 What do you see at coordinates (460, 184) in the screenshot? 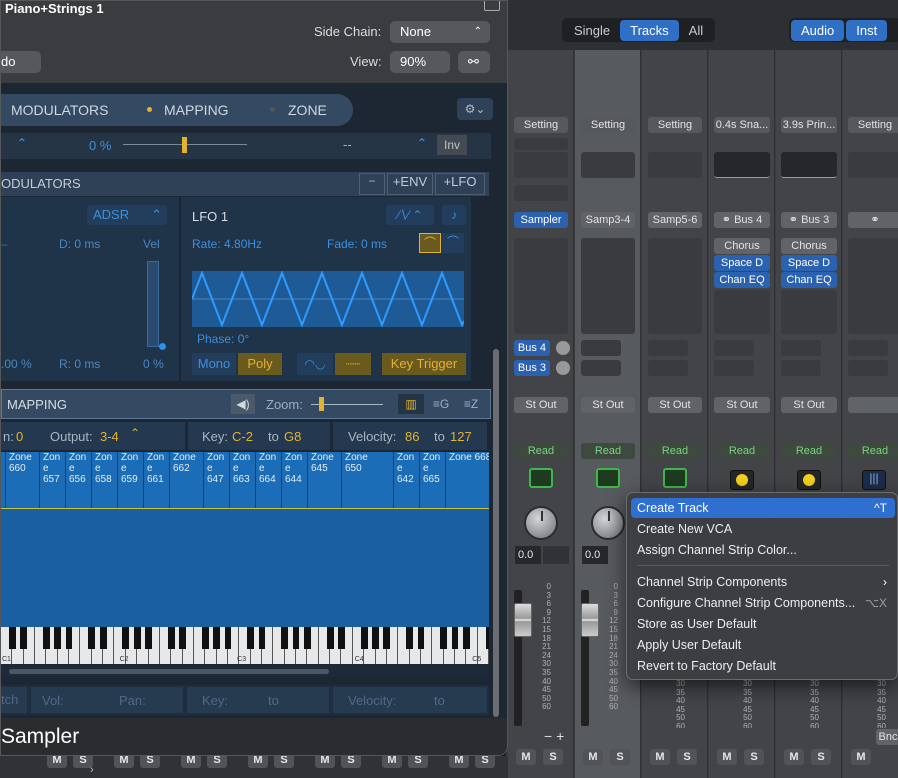
I see `add-lfo-button: +LFO` at bounding box center [460, 184].